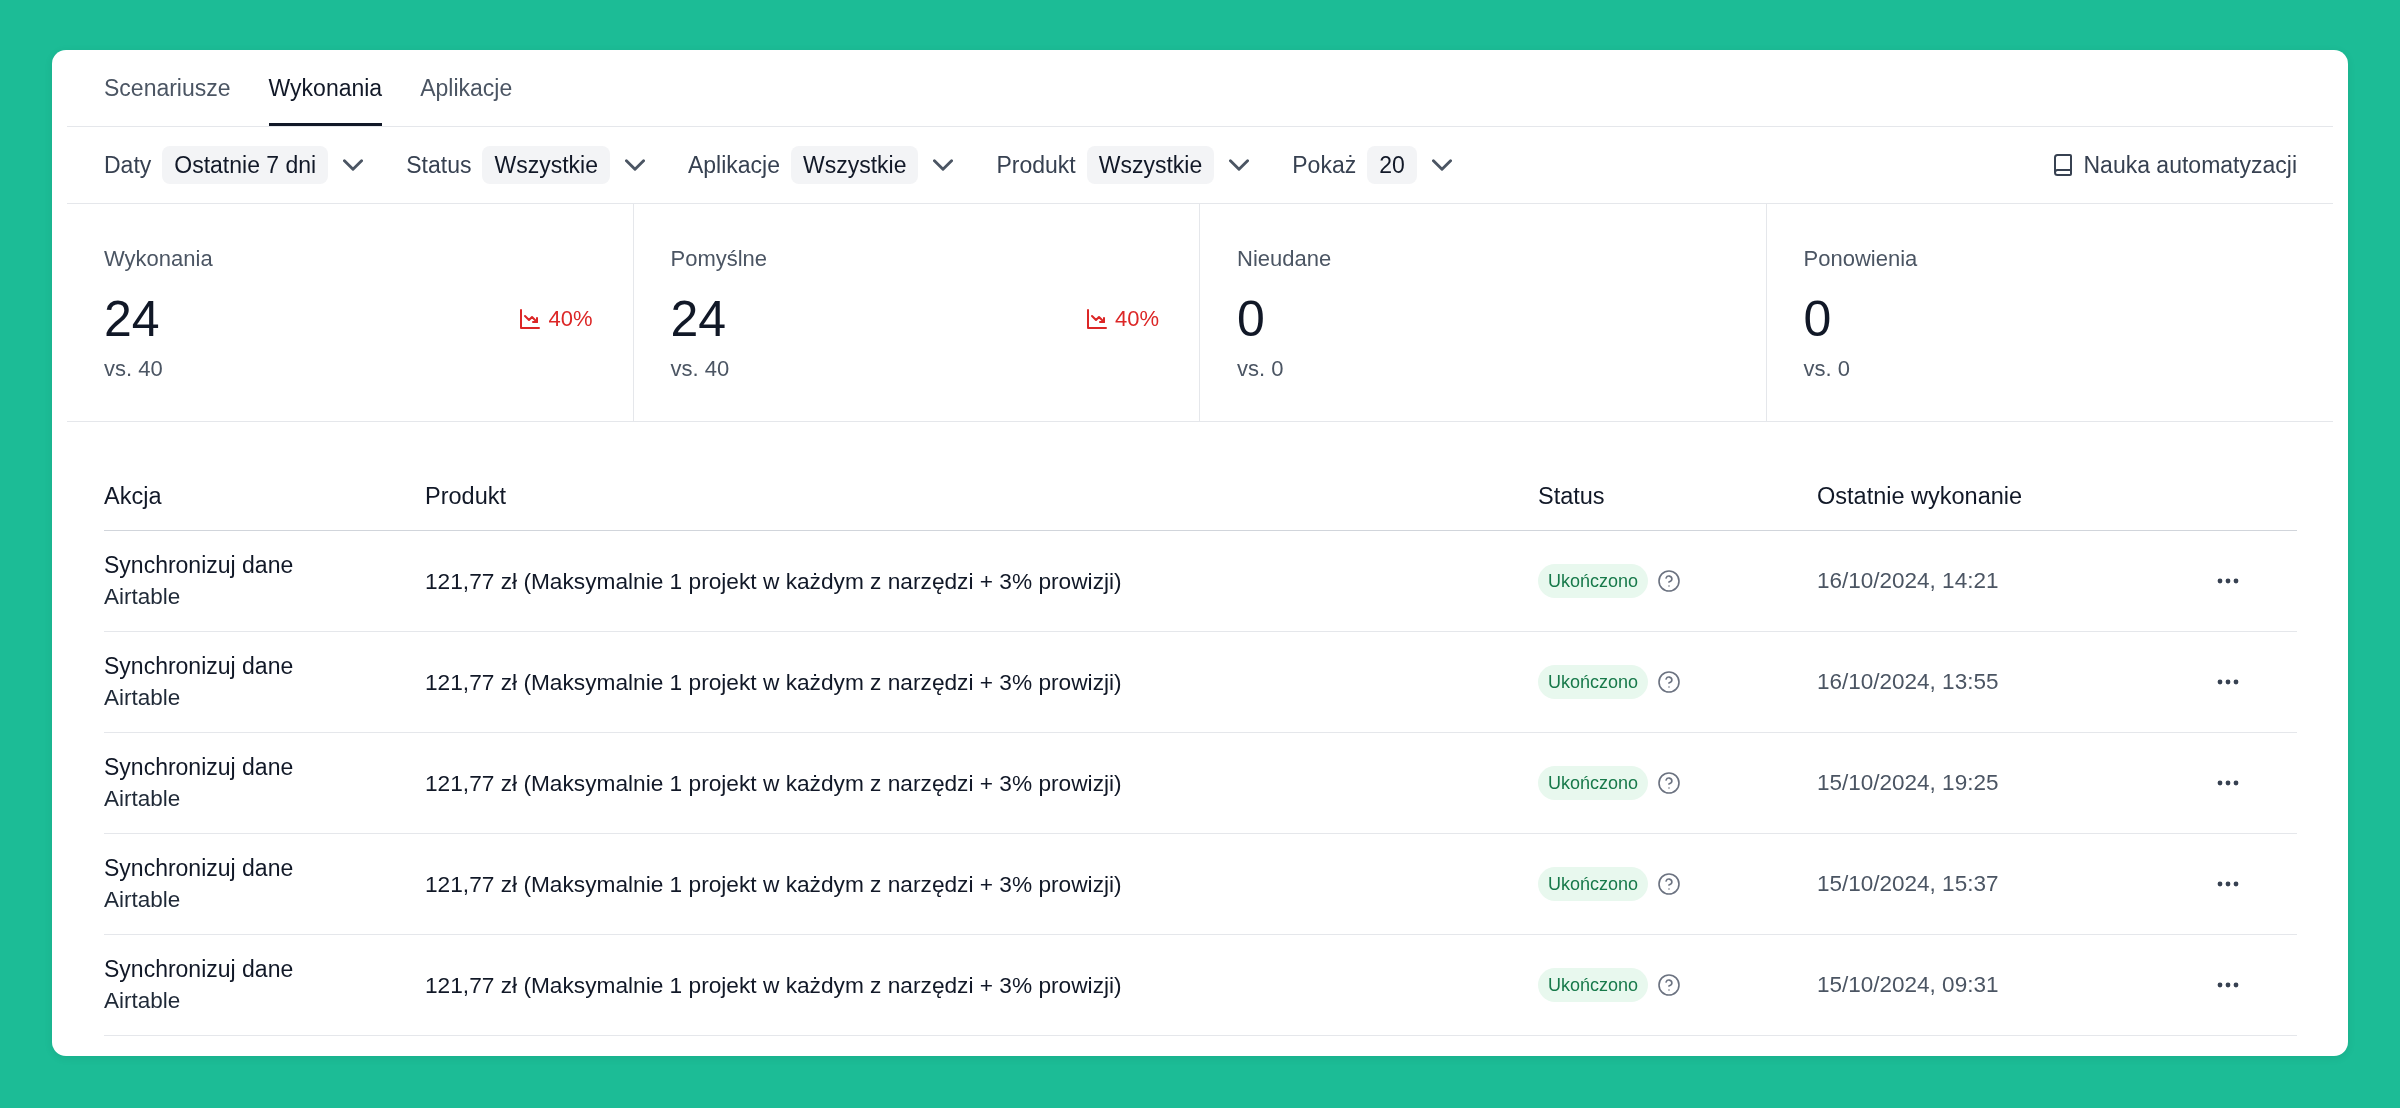 The height and width of the screenshot is (1108, 2400). I want to click on column-header: Akcja, so click(133, 496).